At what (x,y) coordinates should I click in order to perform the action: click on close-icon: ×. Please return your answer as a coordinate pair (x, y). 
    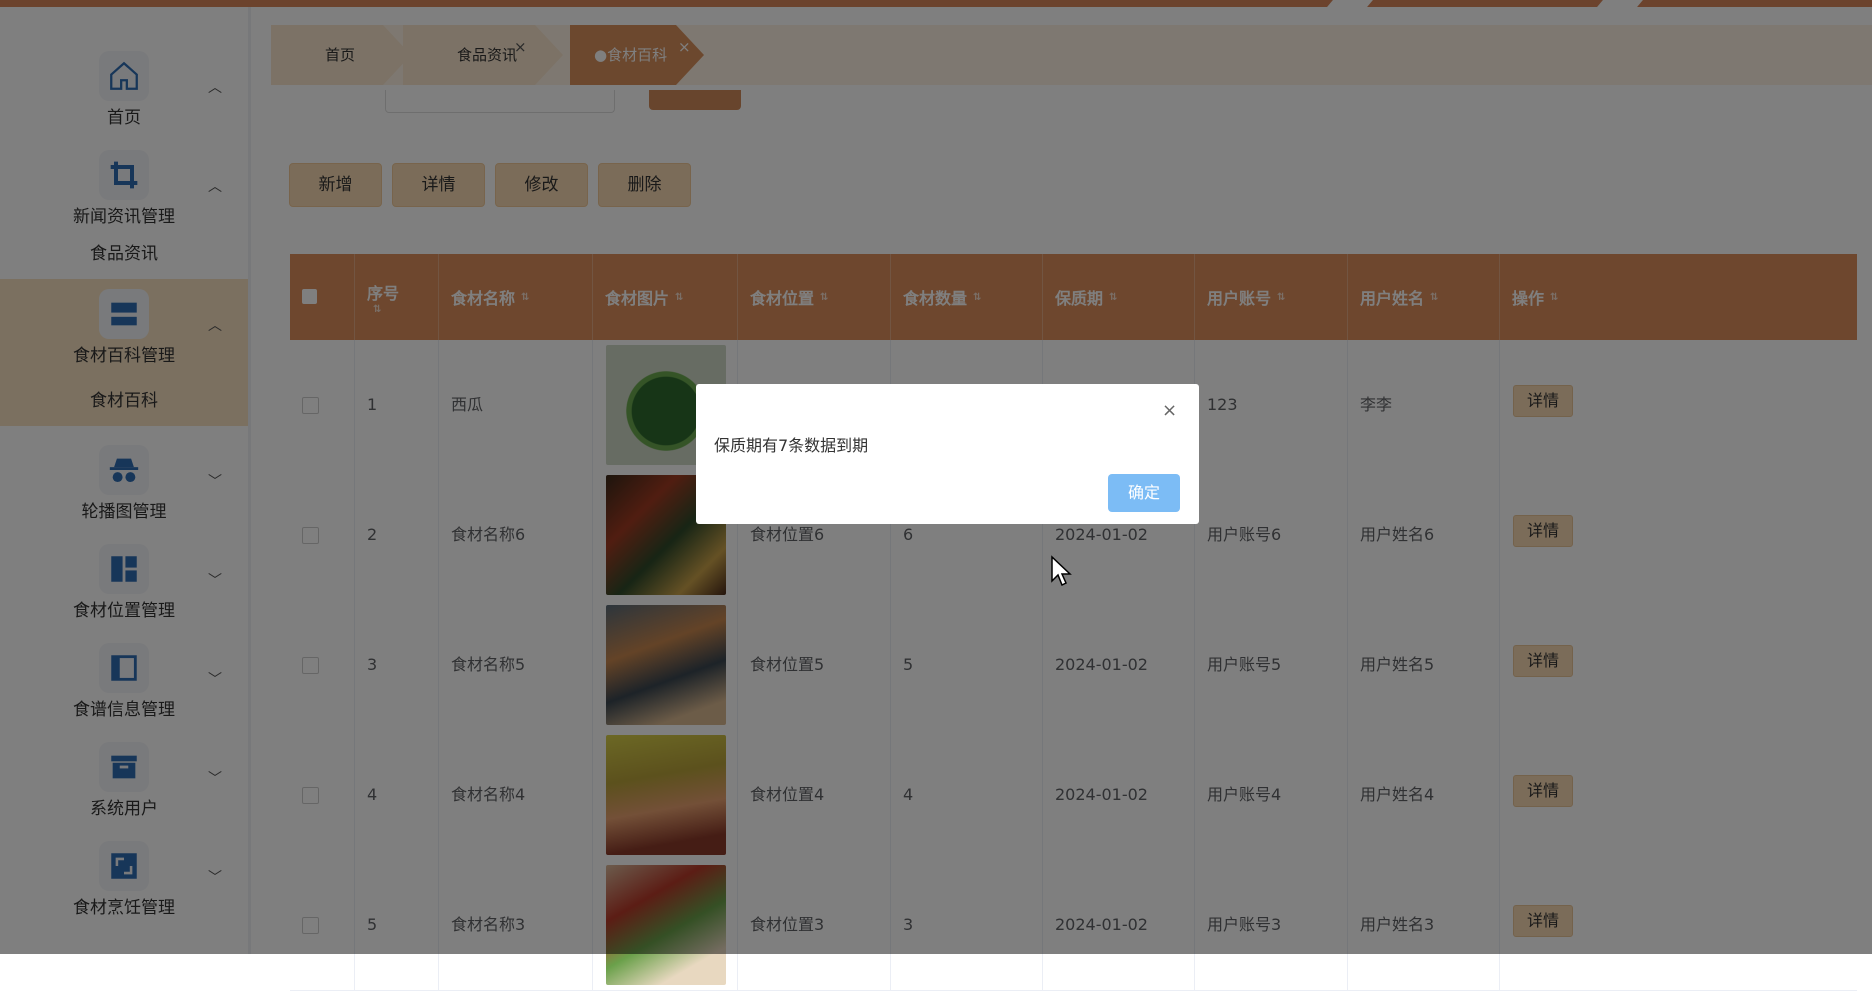
    Looking at the image, I should click on (1169, 410).